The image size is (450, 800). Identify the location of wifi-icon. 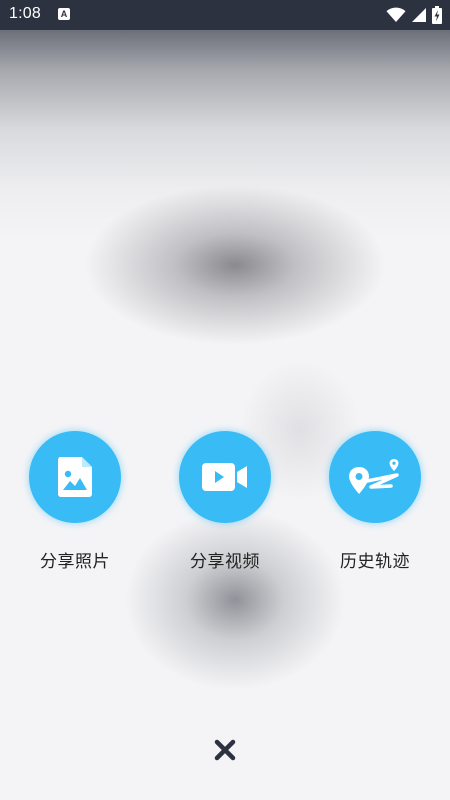
(396, 14).